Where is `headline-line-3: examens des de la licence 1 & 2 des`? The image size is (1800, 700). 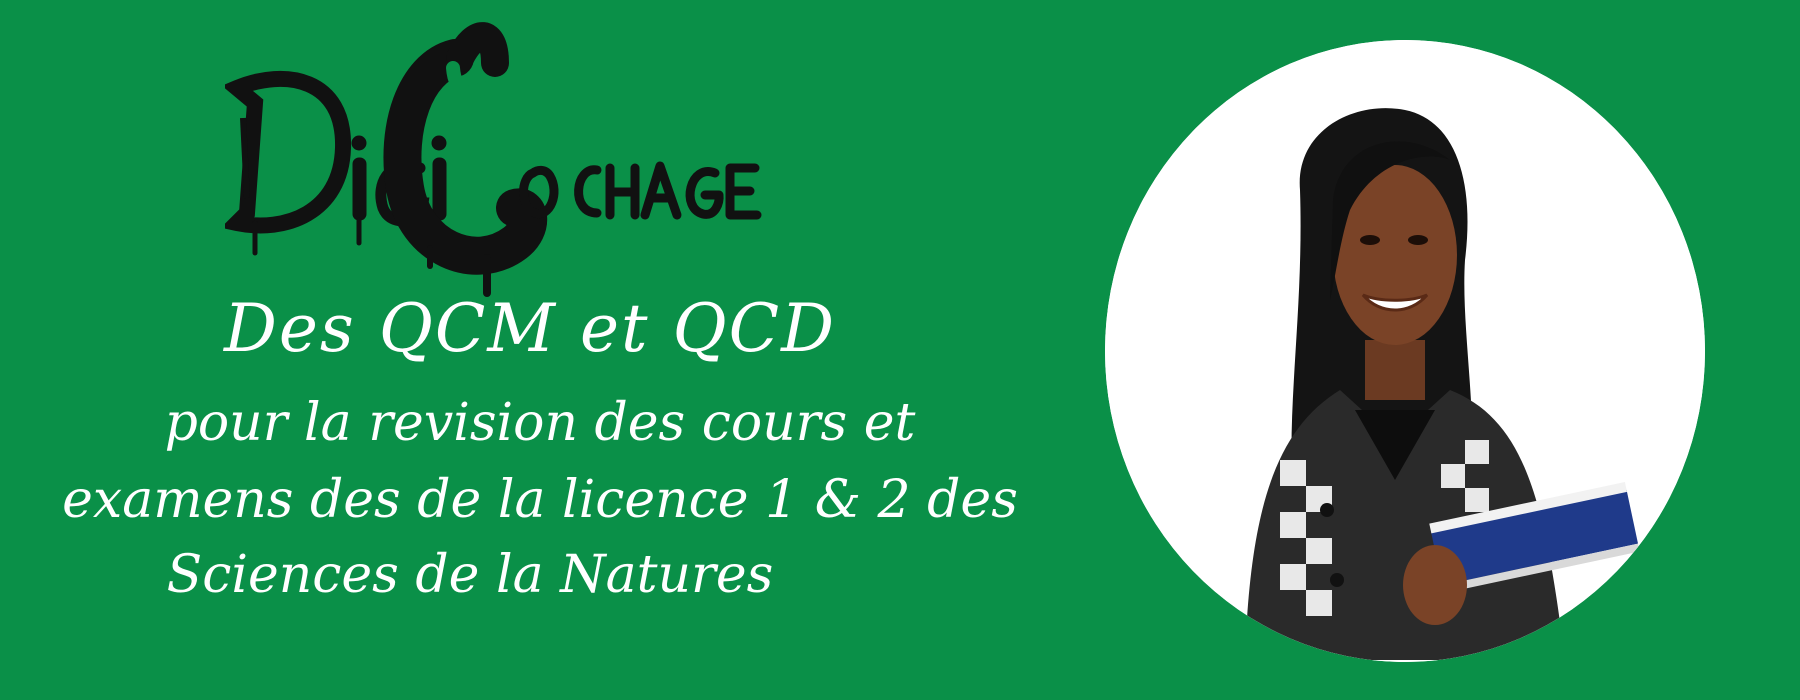
headline-line-3: examens des de la licence 1 & 2 des is located at coordinates (540, 500).